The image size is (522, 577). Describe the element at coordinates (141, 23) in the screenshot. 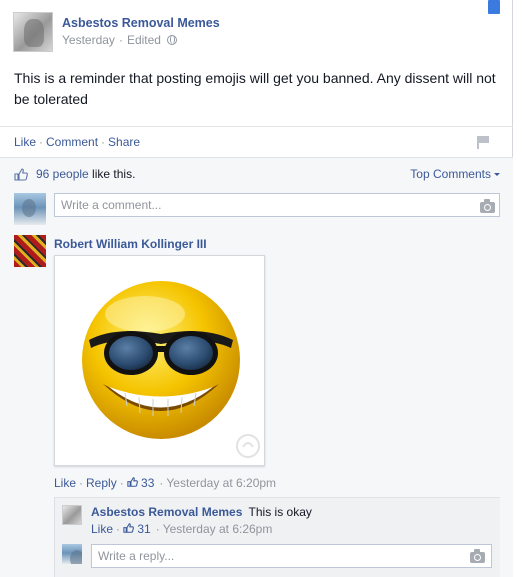

I see `page-name-link: Asbestos Removal Memes` at that location.